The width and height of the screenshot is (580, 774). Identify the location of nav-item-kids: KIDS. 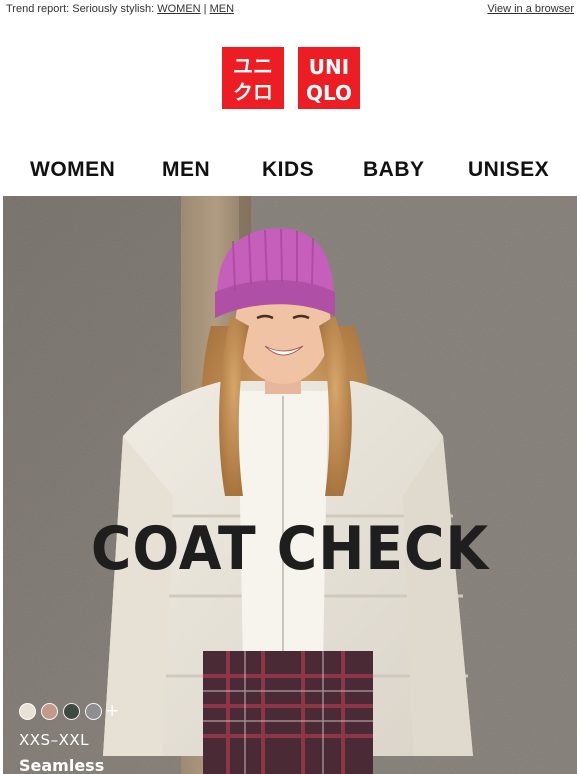
(288, 170).